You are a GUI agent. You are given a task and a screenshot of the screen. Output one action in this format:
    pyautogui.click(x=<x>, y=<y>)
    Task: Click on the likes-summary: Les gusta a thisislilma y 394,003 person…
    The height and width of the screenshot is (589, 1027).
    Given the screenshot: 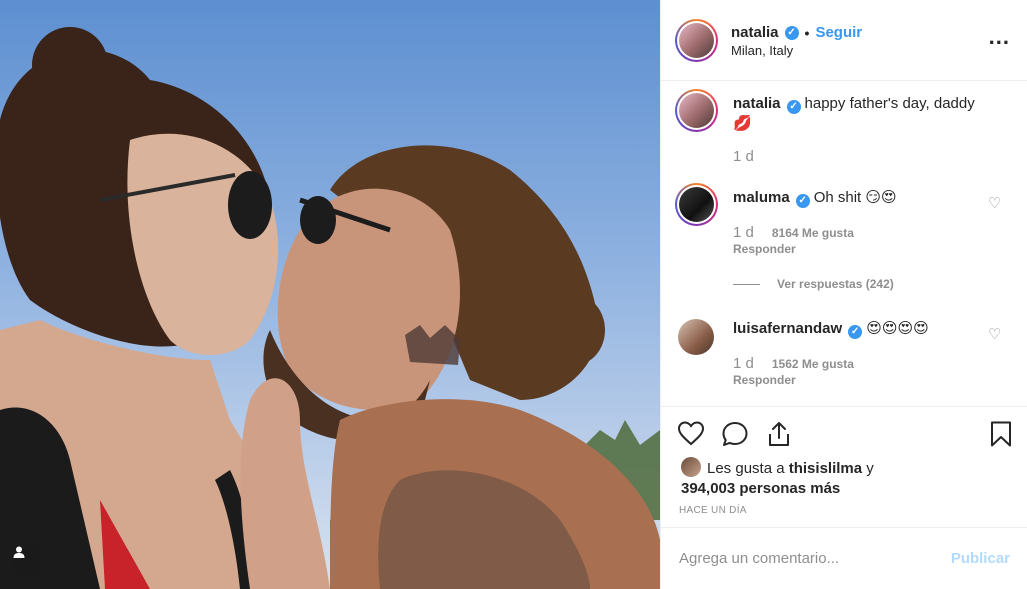 What is the action you would take?
    pyautogui.click(x=777, y=478)
    